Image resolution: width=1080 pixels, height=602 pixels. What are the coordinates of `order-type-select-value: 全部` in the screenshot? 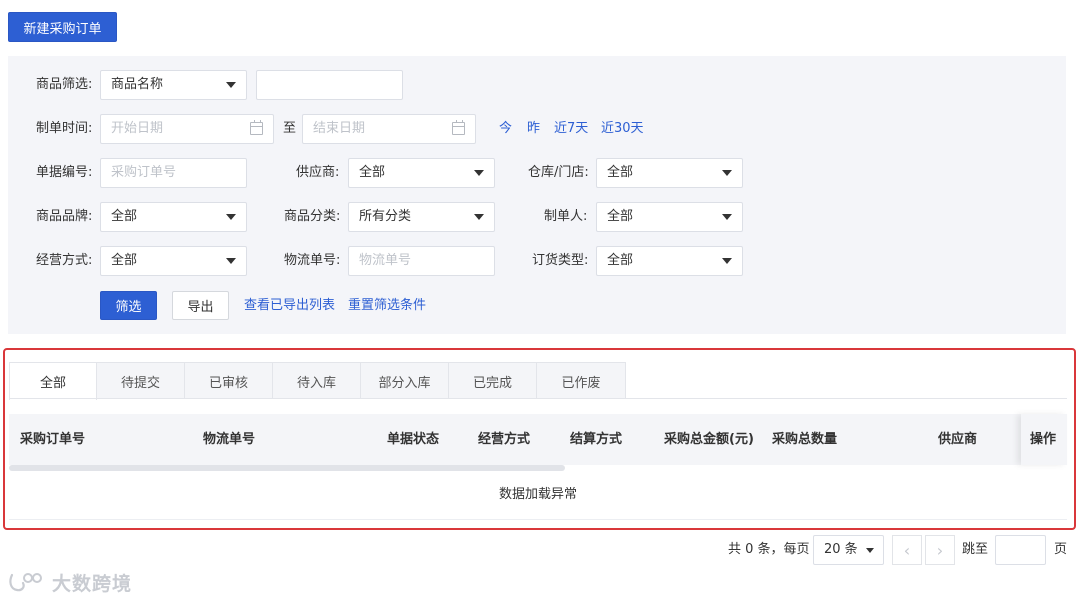 It's located at (620, 260).